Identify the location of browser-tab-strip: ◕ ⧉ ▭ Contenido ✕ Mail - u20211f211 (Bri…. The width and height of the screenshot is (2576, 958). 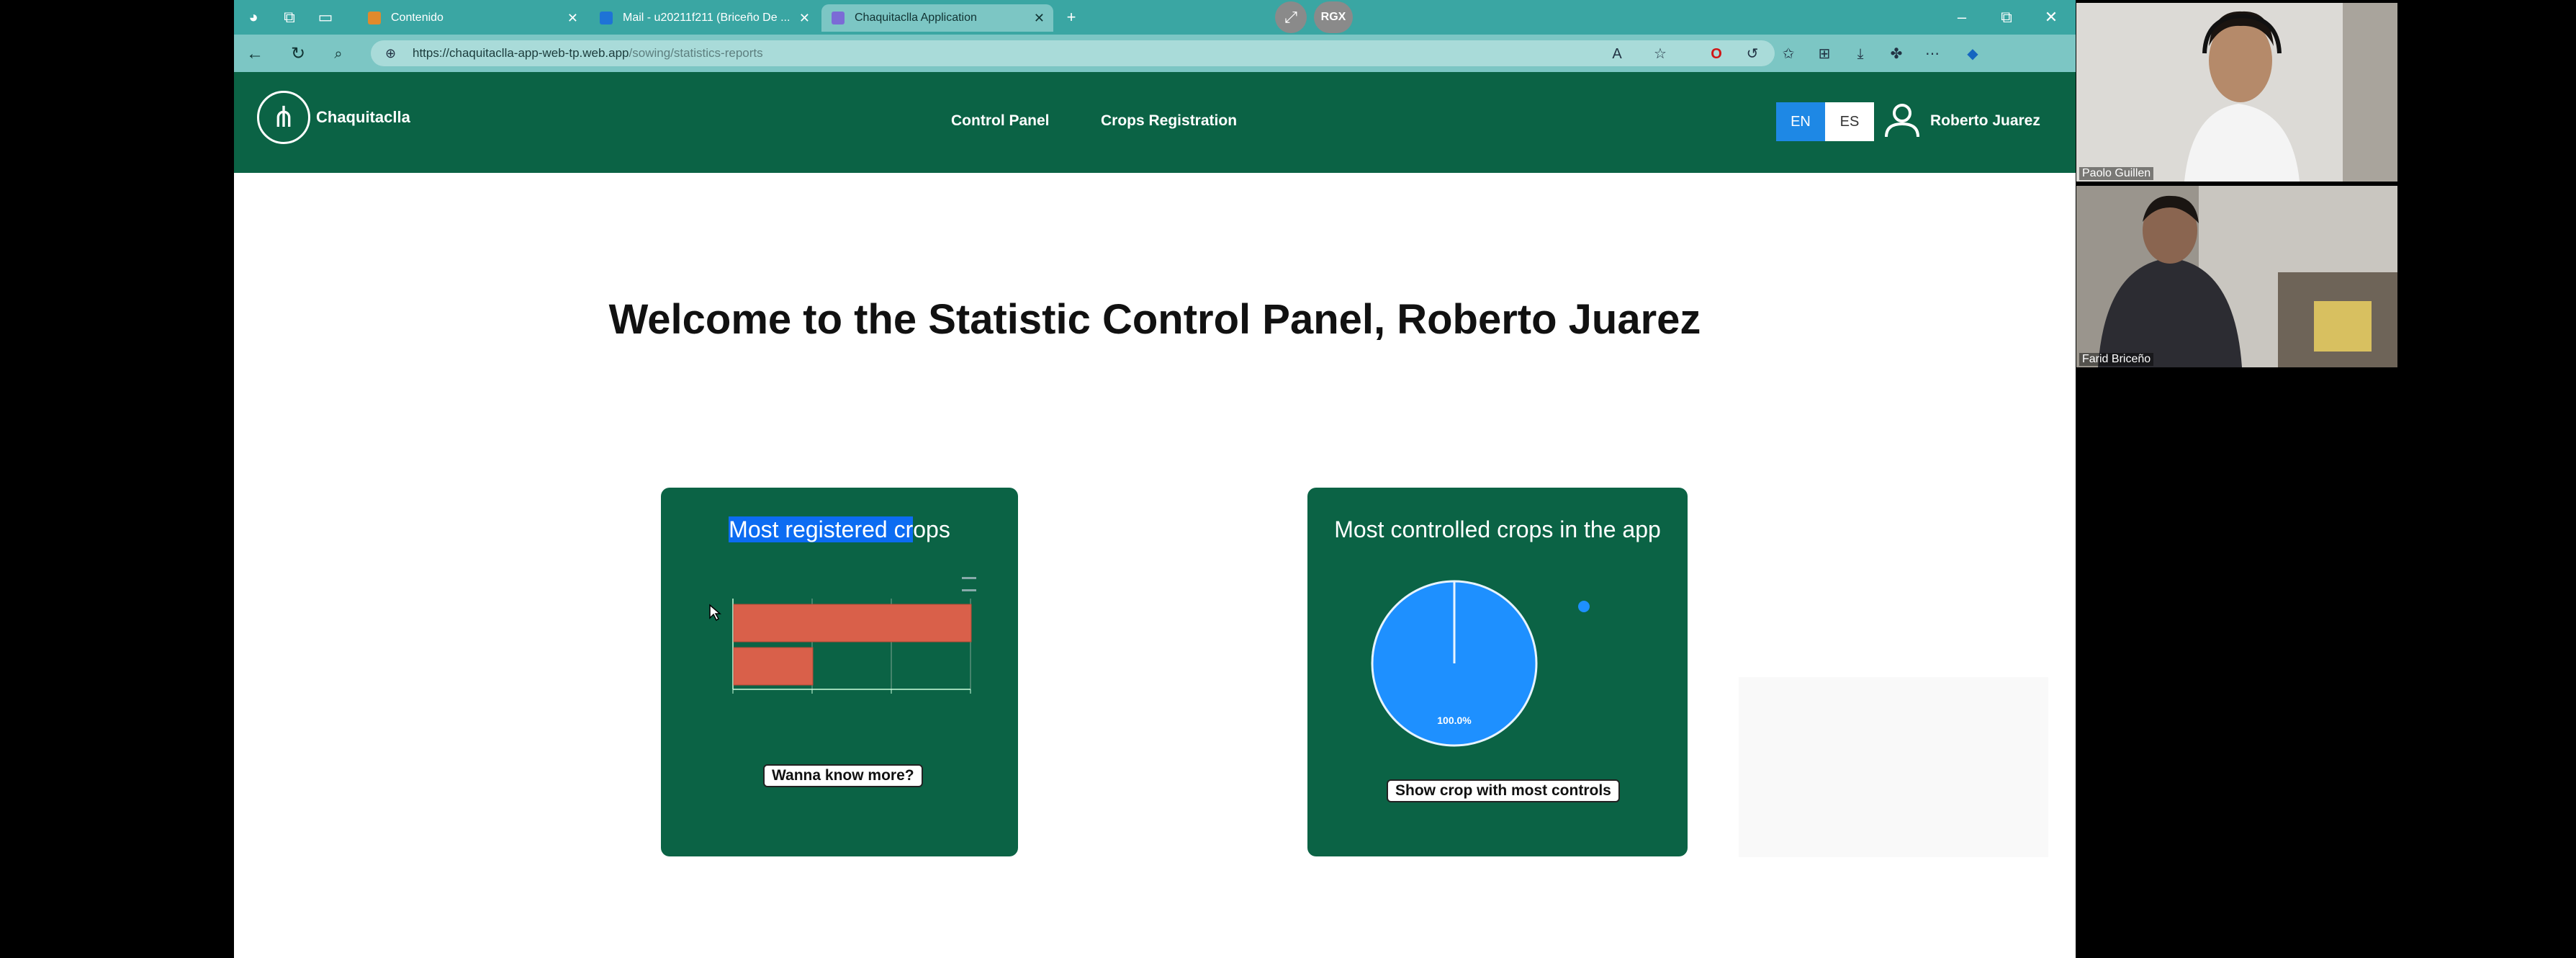
(1155, 17).